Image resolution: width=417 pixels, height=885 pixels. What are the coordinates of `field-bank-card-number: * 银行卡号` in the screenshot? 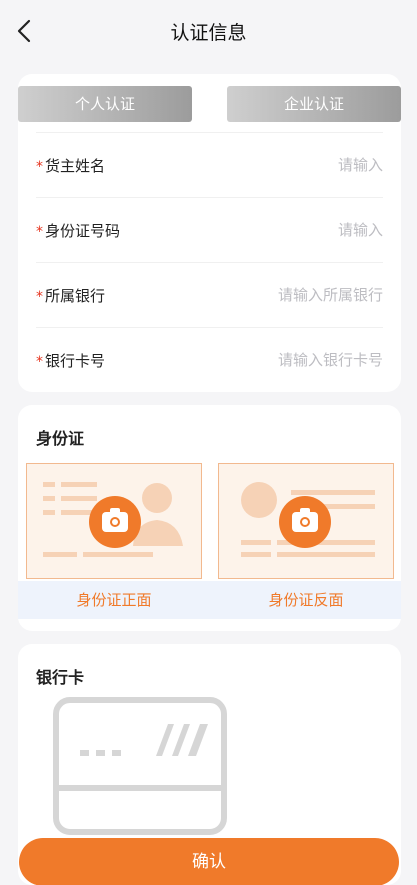 It's located at (209, 359).